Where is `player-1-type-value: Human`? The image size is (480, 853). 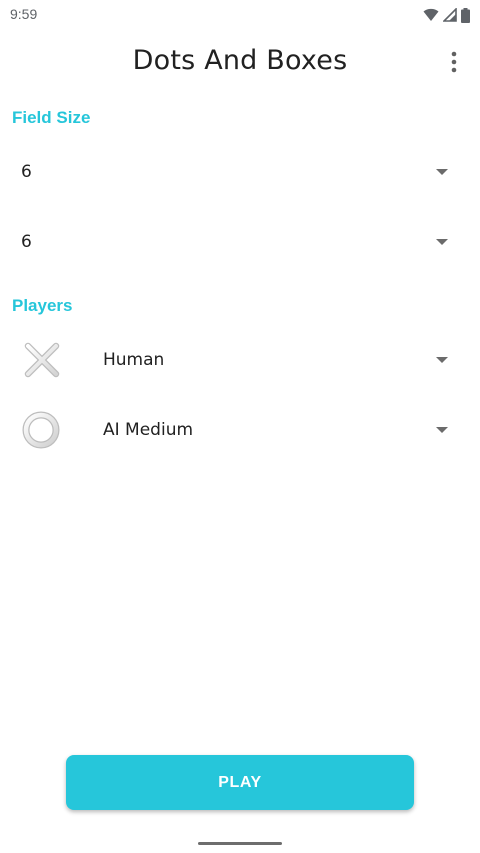 player-1-type-value: Human is located at coordinates (134, 360).